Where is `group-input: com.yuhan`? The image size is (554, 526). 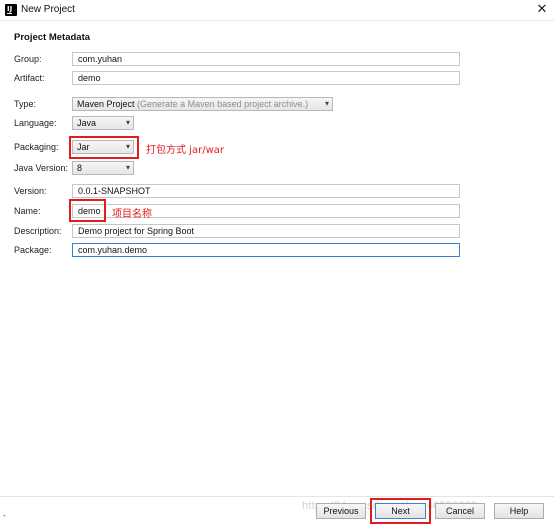 group-input: com.yuhan is located at coordinates (266, 59).